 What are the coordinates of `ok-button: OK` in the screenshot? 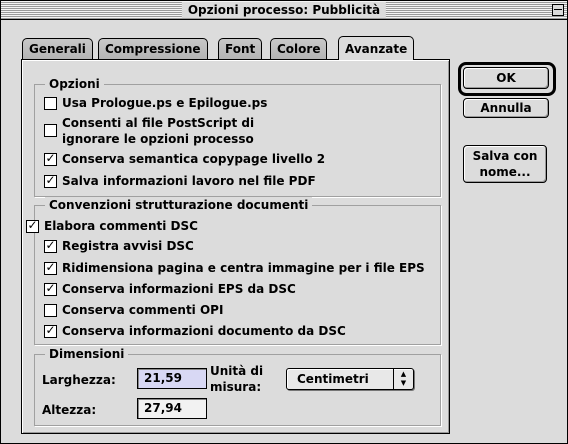 It's located at (506, 78).